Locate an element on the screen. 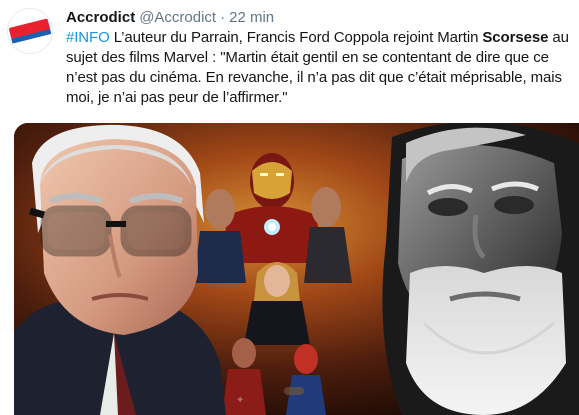 This screenshot has height=415, width=579. avatar is located at coordinates (30, 31).